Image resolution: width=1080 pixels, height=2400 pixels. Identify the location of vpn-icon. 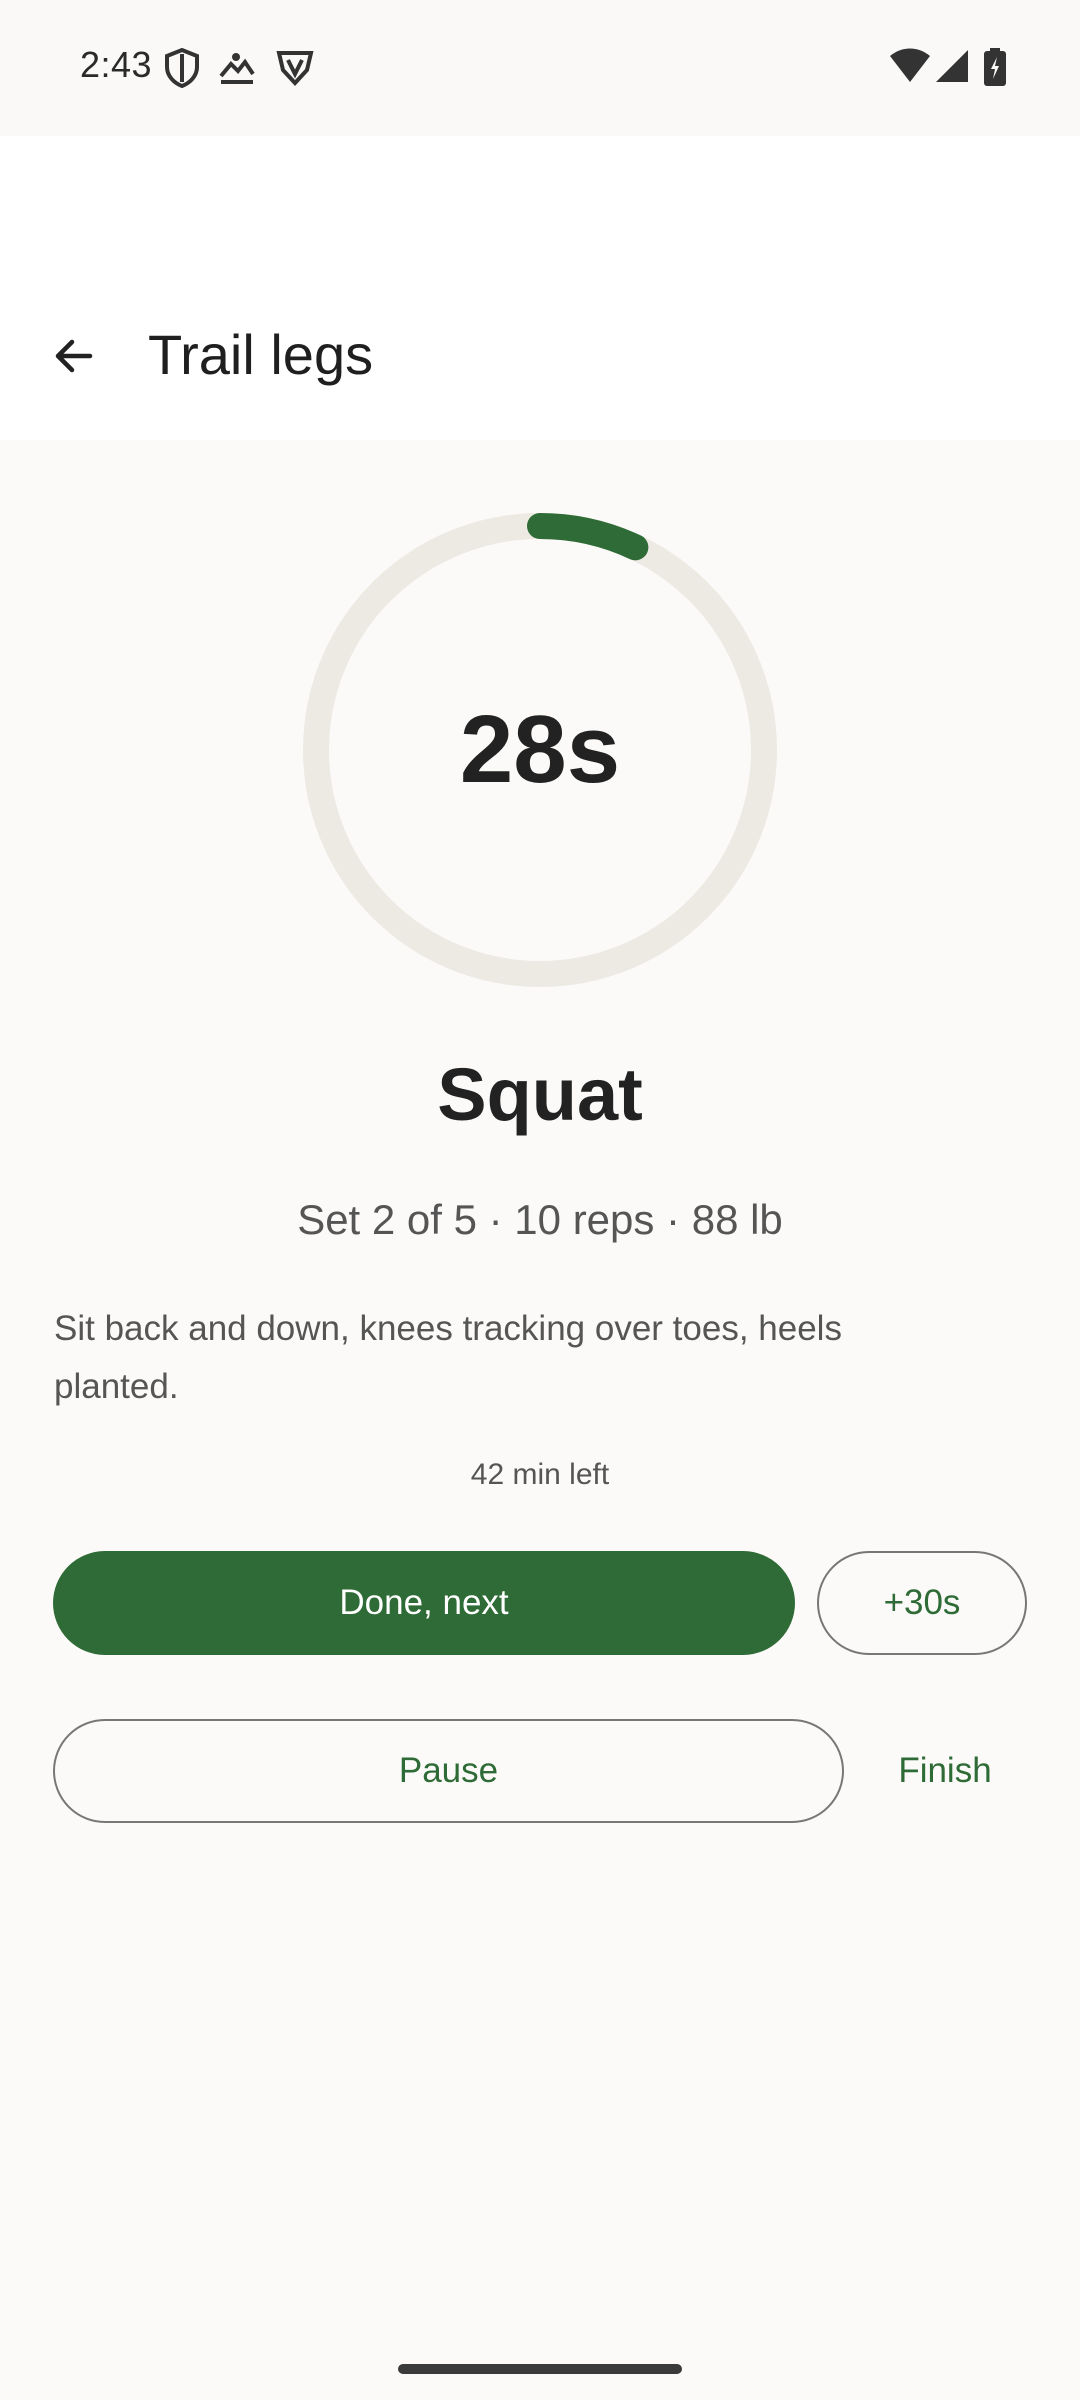
(295, 68).